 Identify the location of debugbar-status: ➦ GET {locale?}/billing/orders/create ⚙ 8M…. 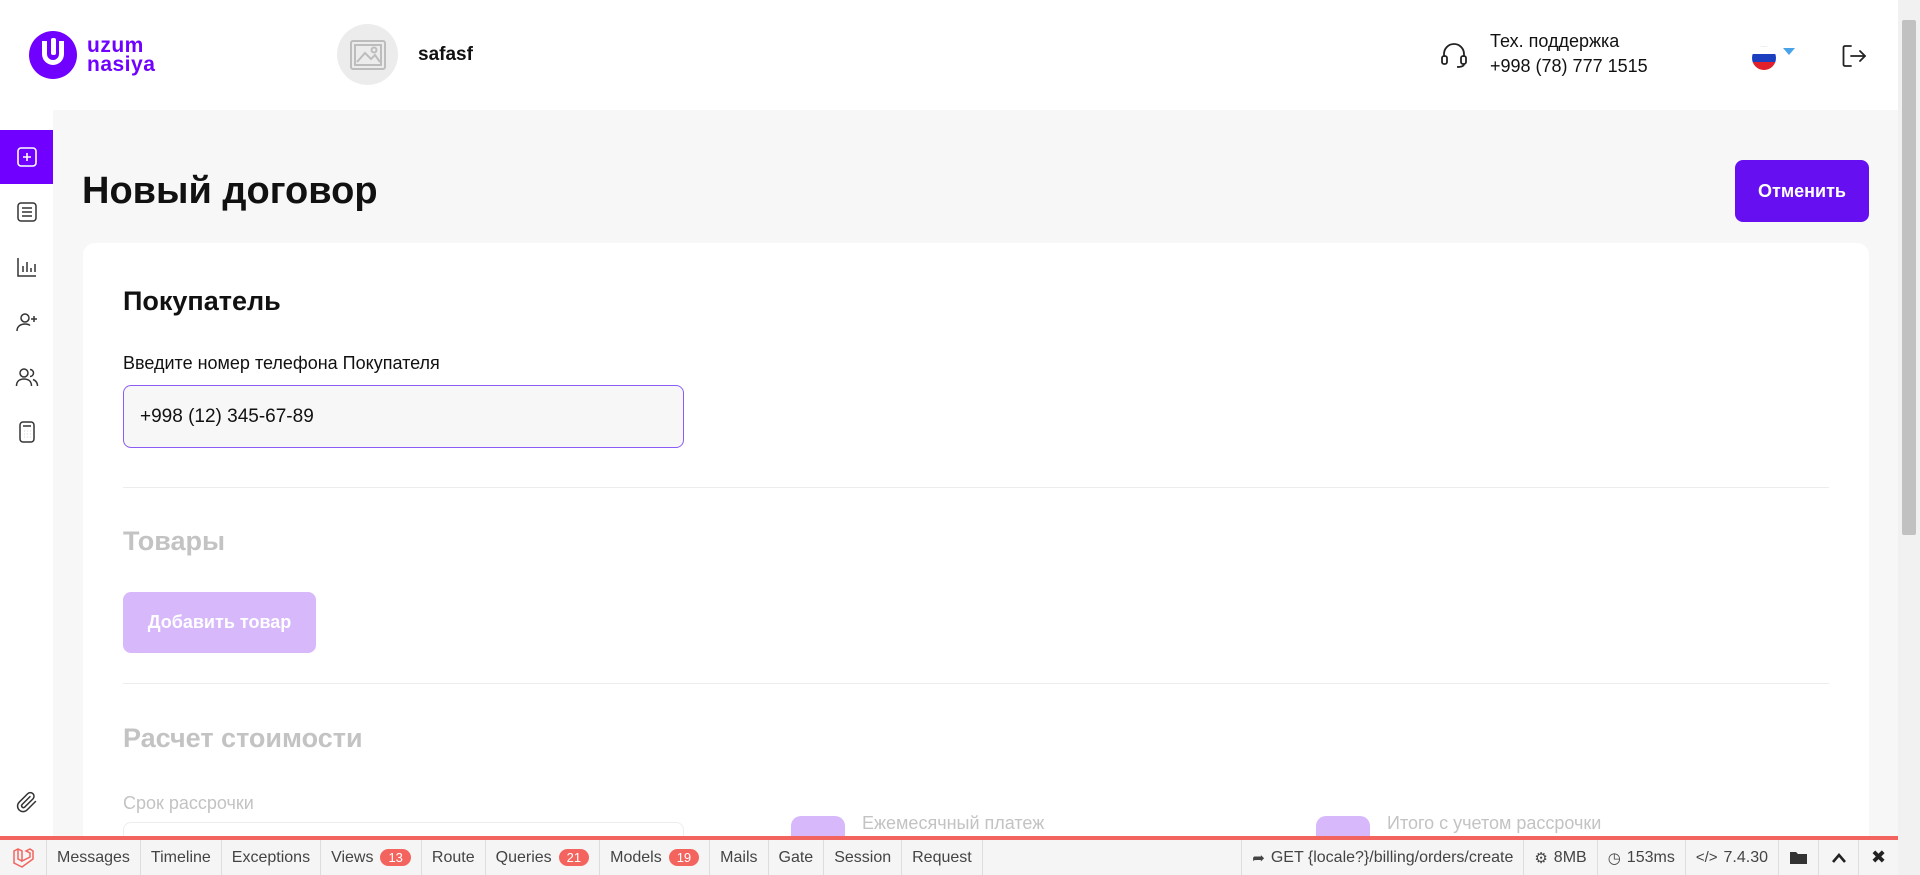
(1569, 857).